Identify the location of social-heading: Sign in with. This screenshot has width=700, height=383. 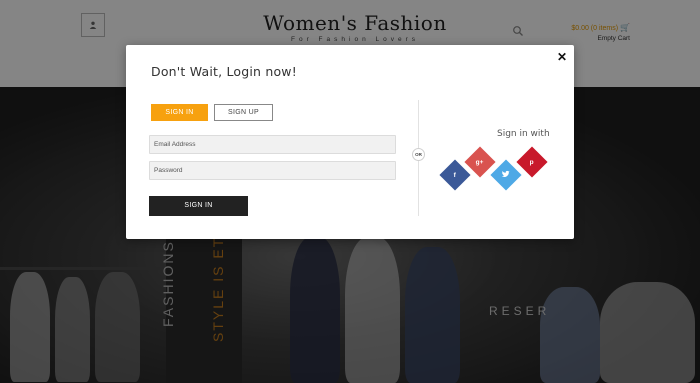
(523, 134).